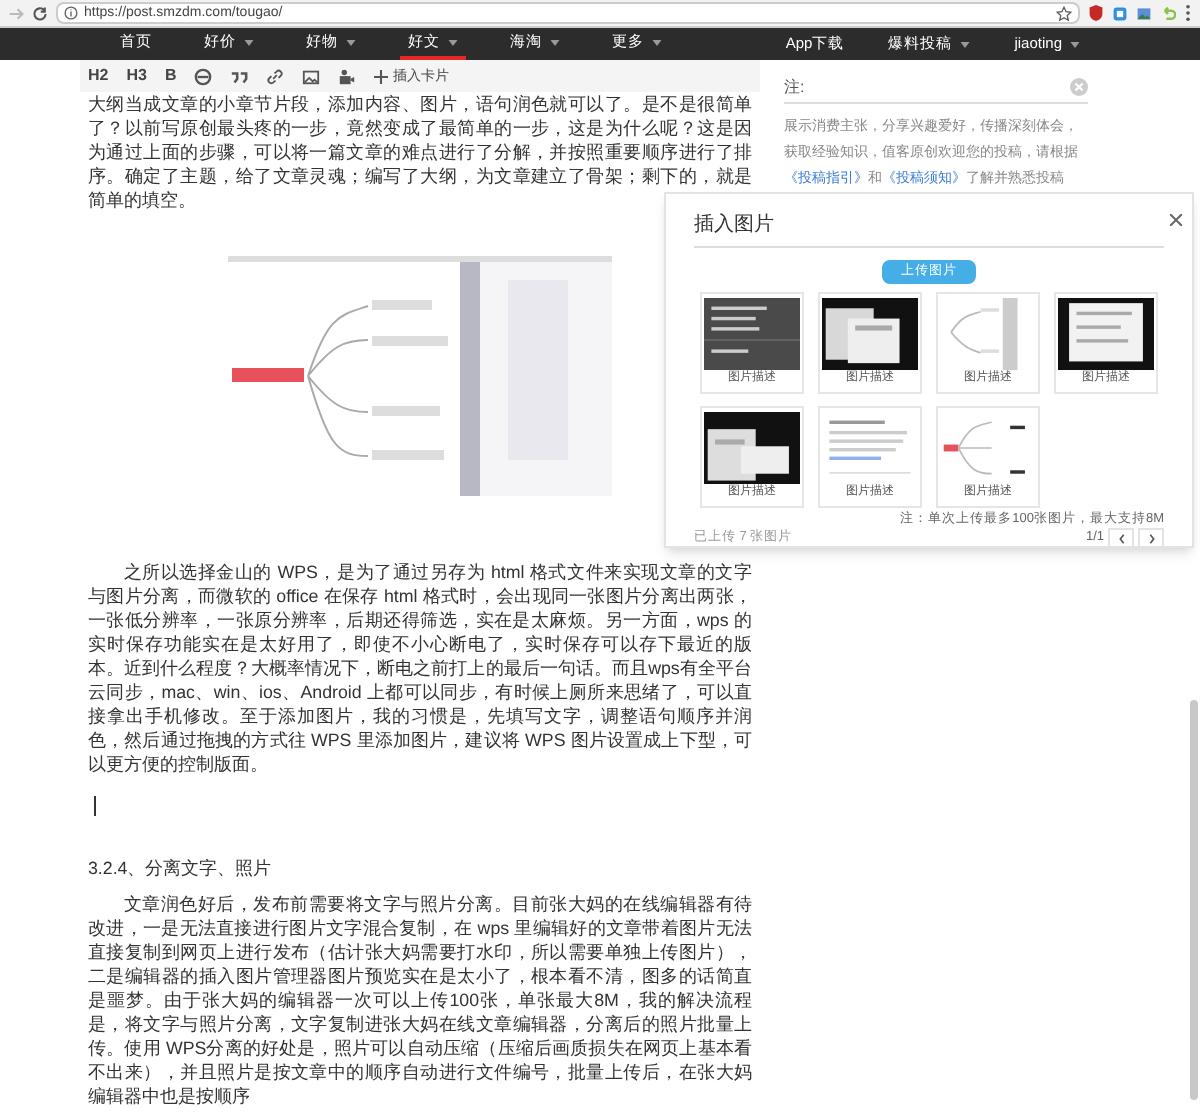  I want to click on plus-icon, so click(381, 76).